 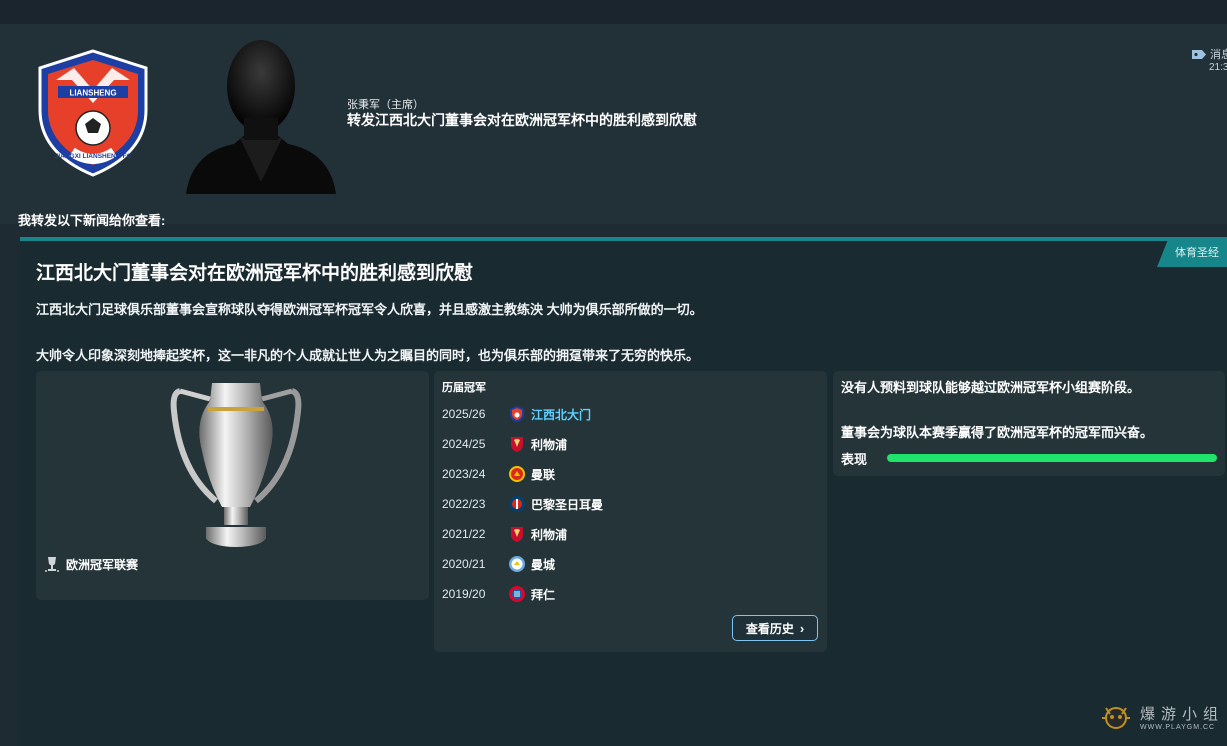 I want to click on view-history-label: 查看历史, so click(x=769, y=628).